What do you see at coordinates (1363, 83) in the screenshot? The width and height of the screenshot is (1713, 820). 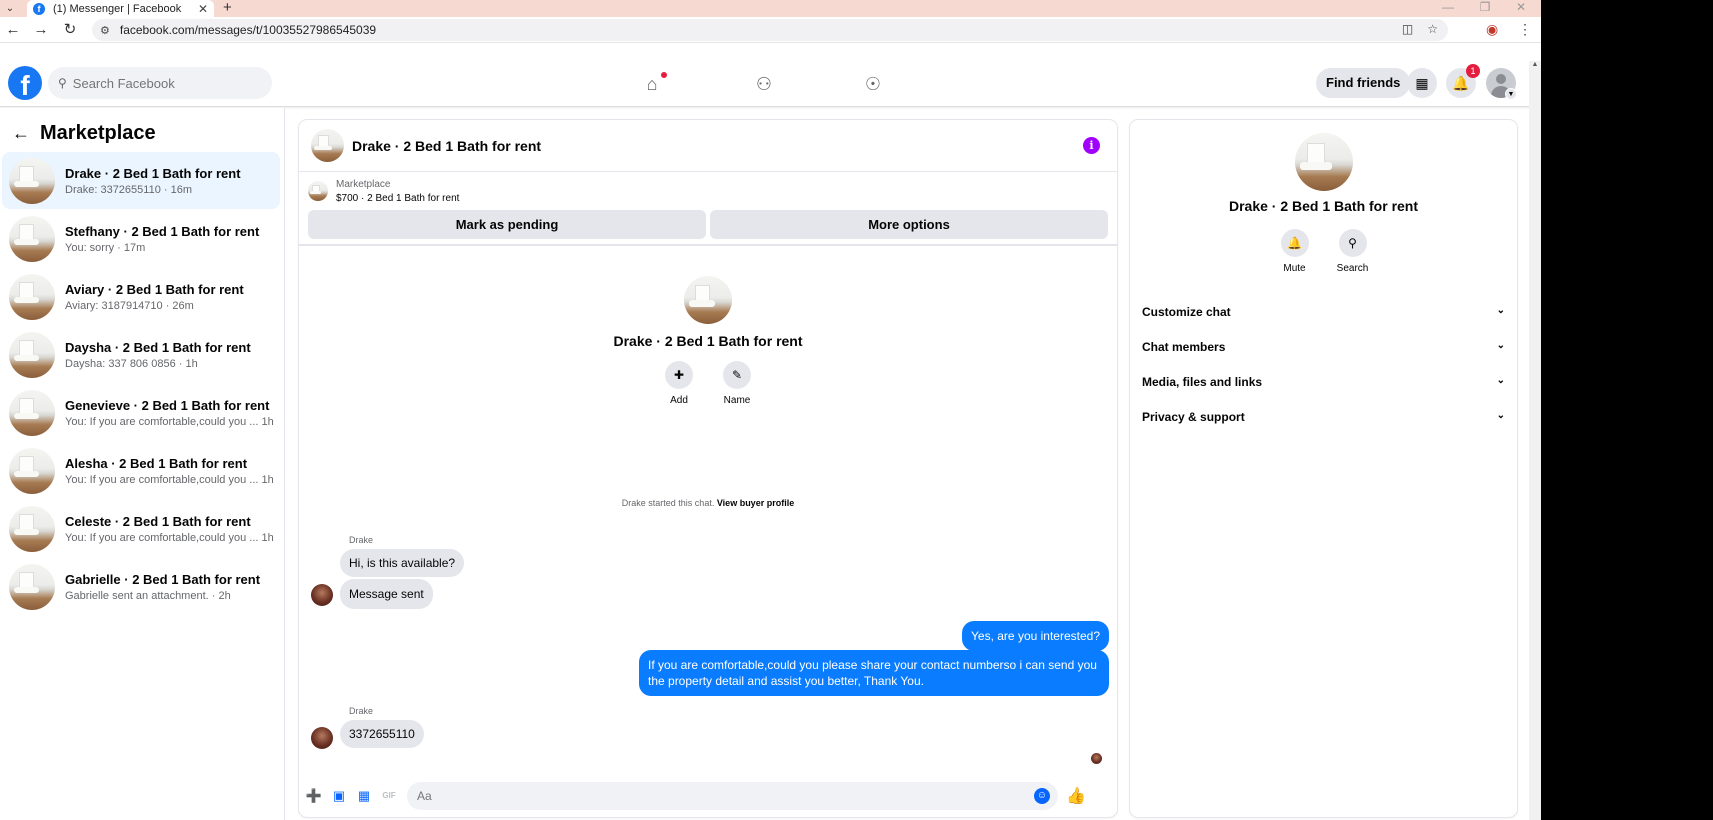 I see `find-friends-button: Find friends` at bounding box center [1363, 83].